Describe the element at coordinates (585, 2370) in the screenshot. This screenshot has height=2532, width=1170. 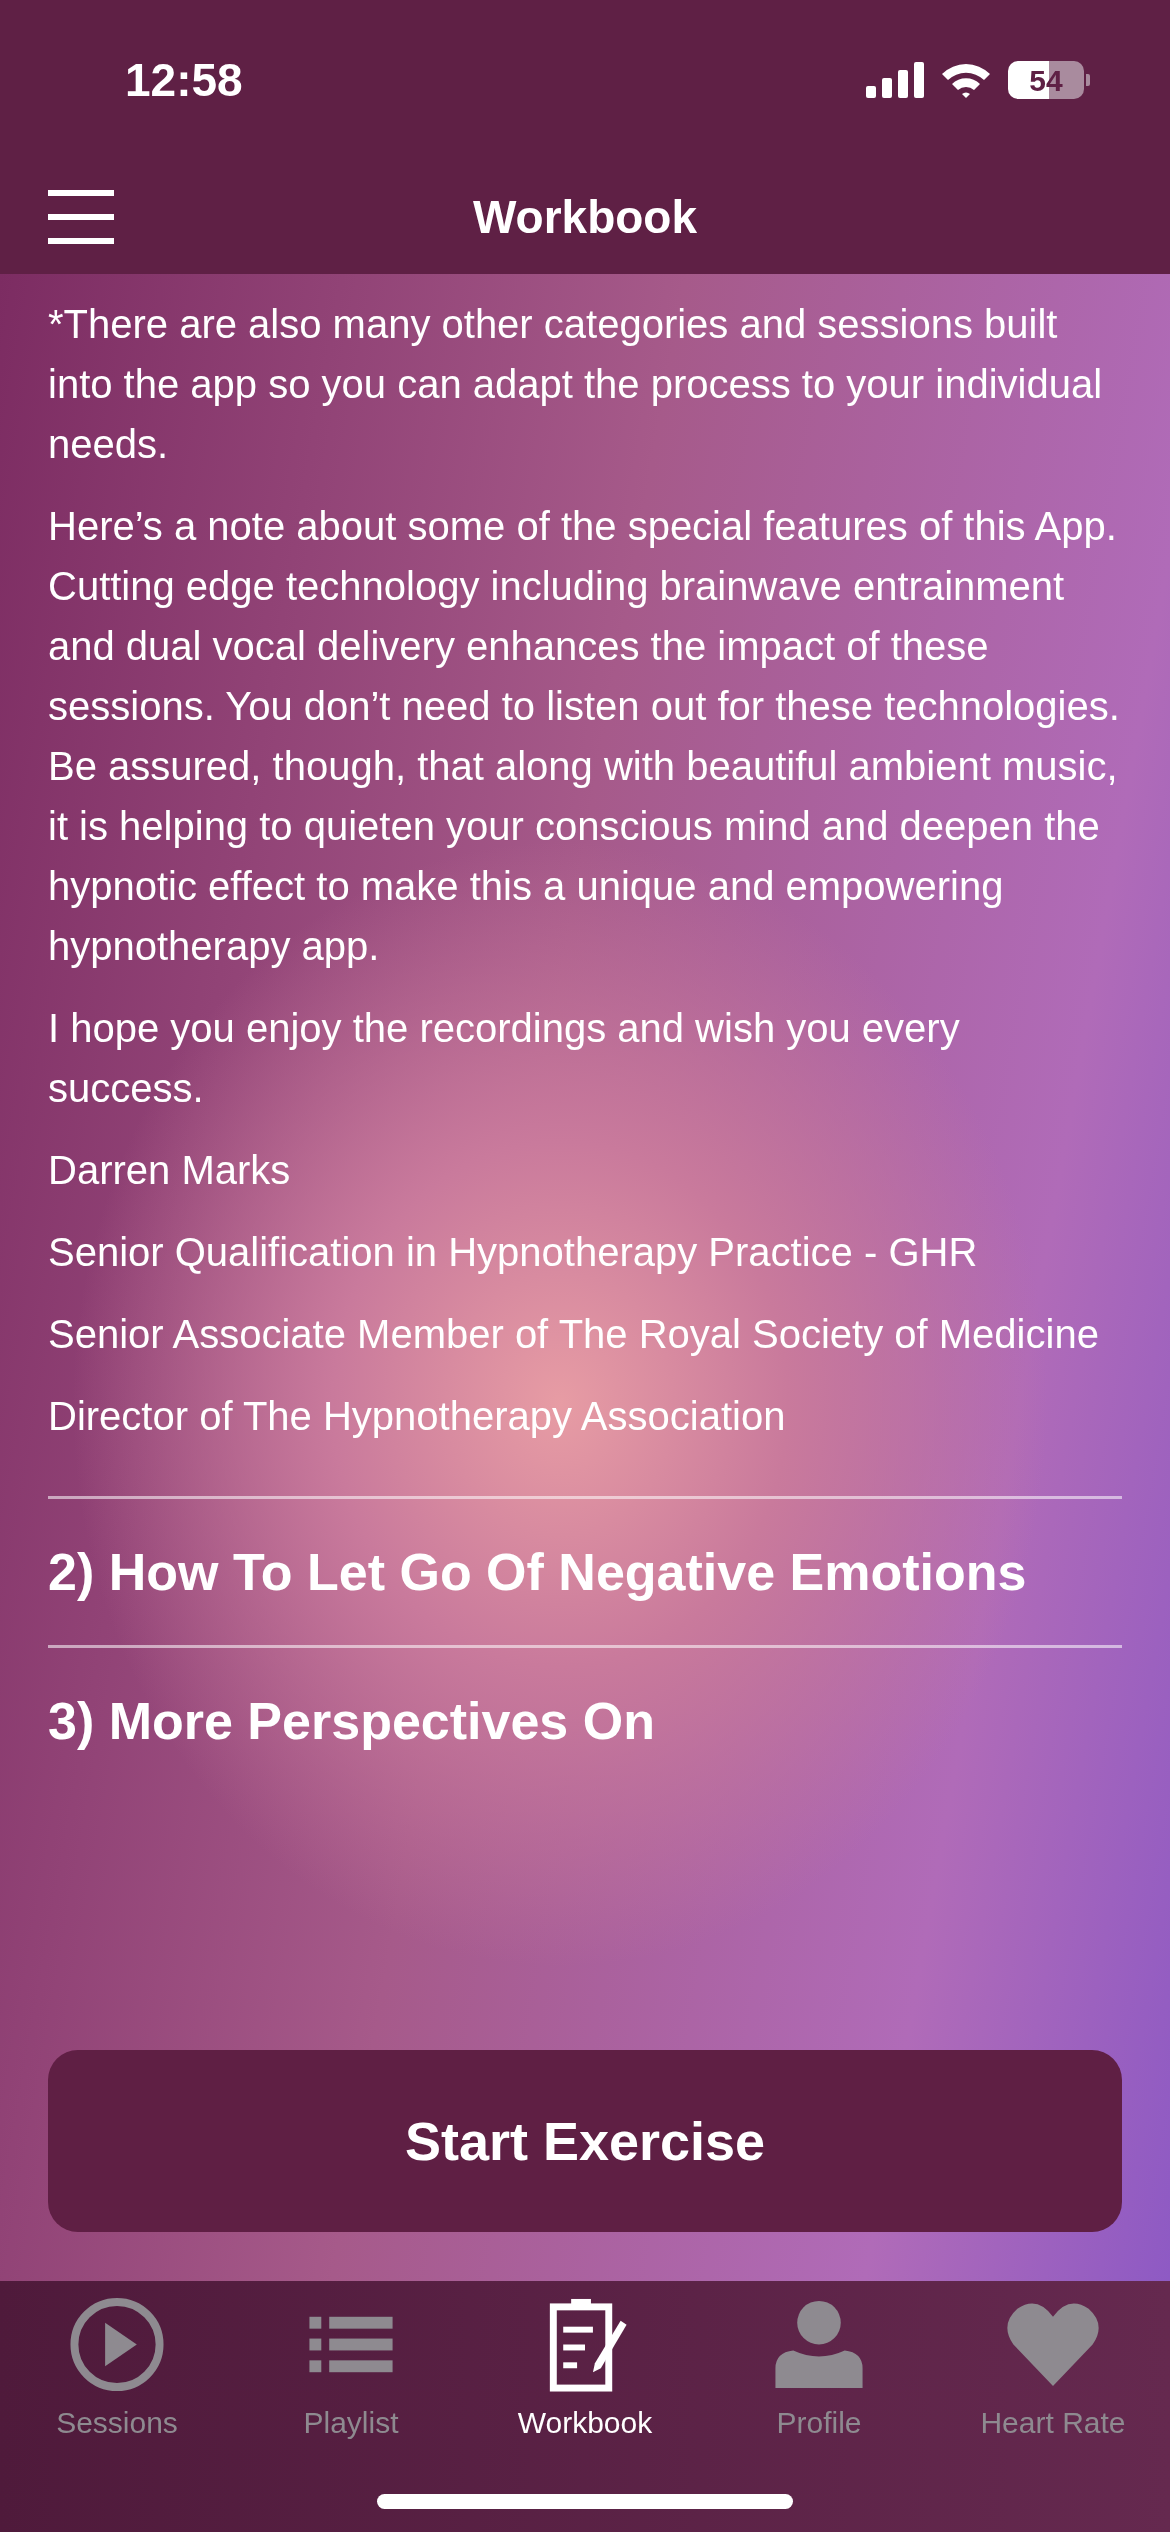
I see `tab-button: Workbook` at that location.